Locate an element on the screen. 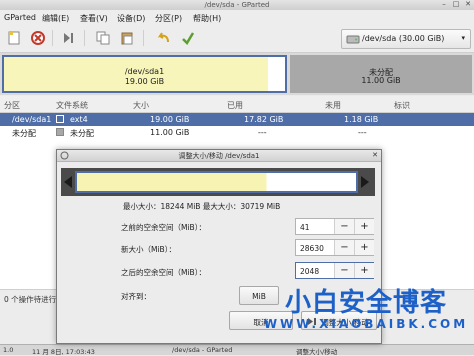 Image resolution: width=474 pixels, height=356 pixels. toolbar: /dev/sda (30.00 GiB) ▾ is located at coordinates (237, 39).